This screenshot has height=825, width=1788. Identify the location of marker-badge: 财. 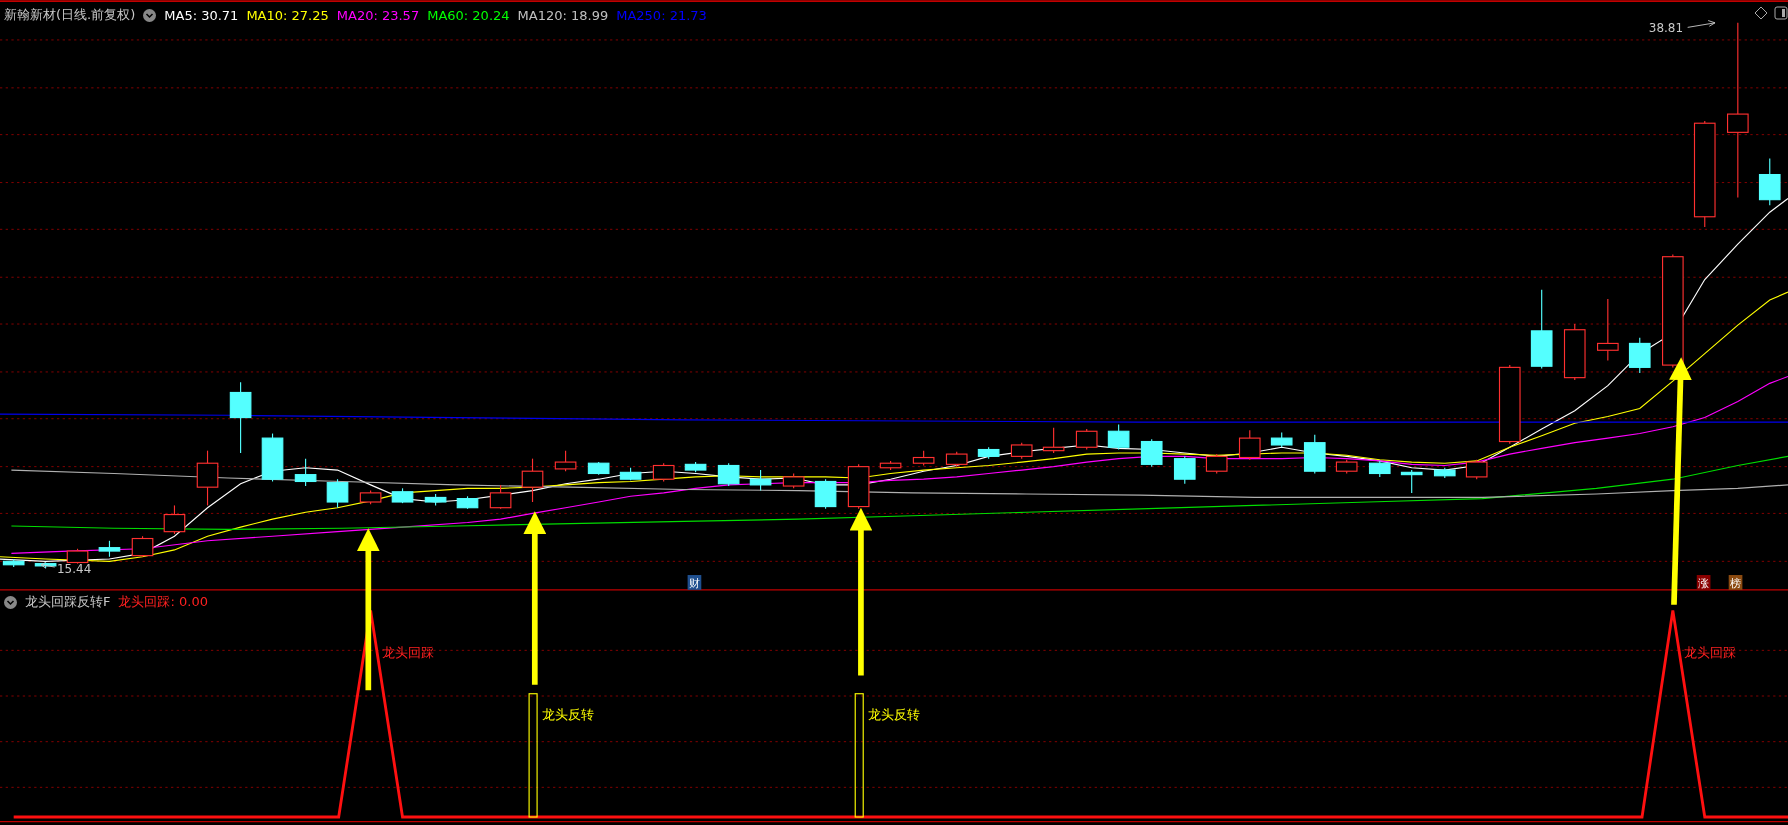
(694, 582).